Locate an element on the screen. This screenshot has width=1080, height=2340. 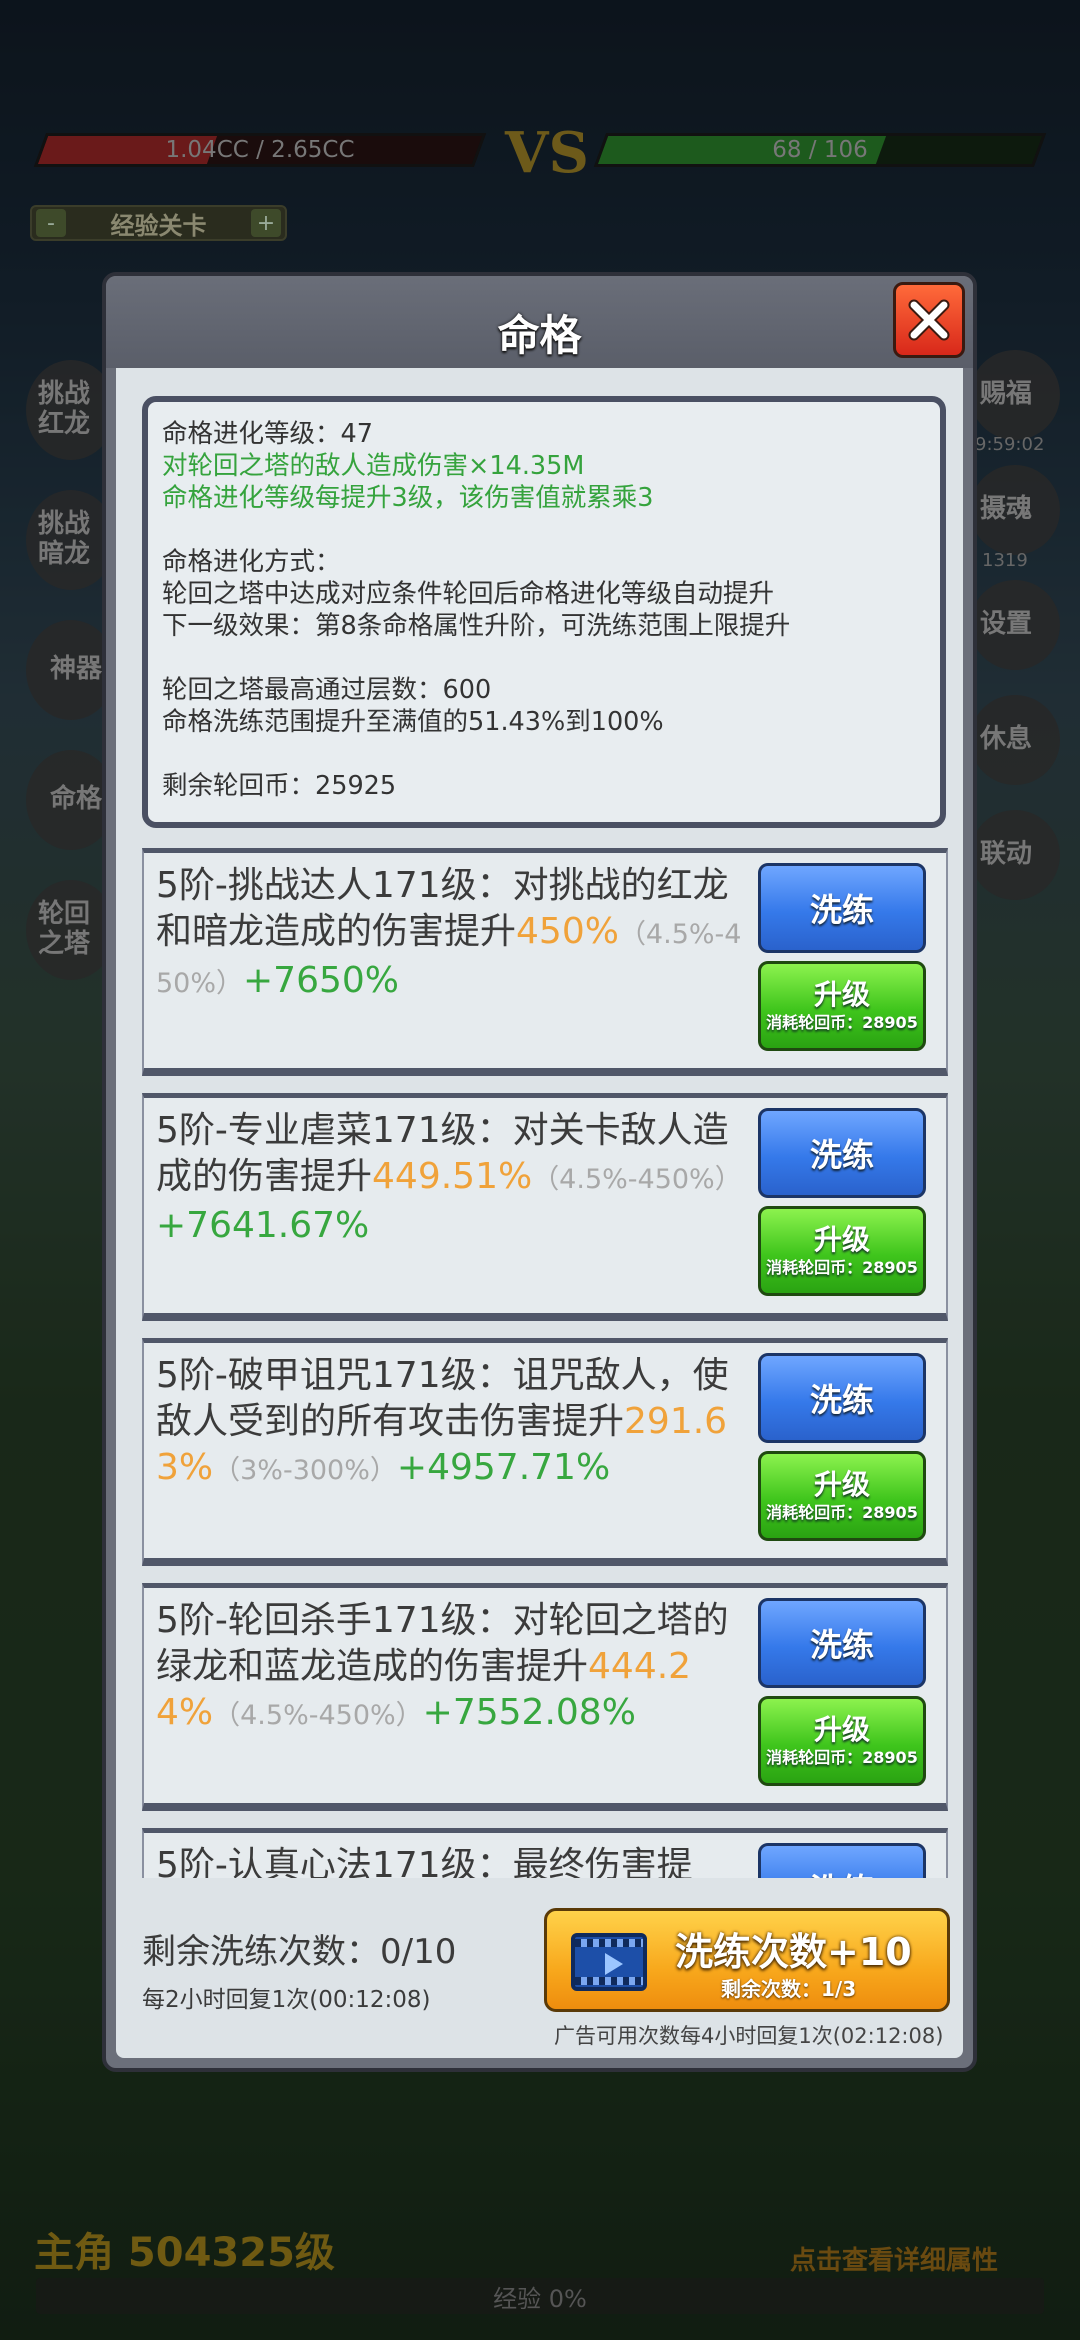
stage-minus-button: - is located at coordinates (51, 223).